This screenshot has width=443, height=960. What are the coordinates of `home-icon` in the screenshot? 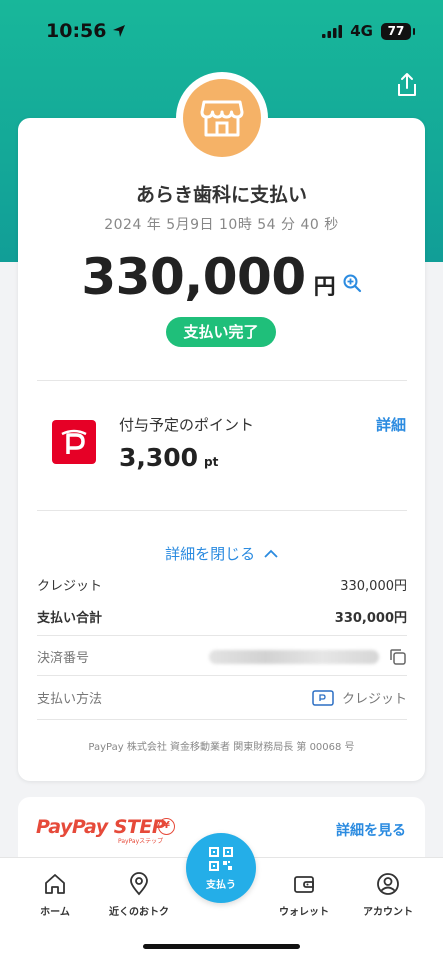 It's located at (55, 884).